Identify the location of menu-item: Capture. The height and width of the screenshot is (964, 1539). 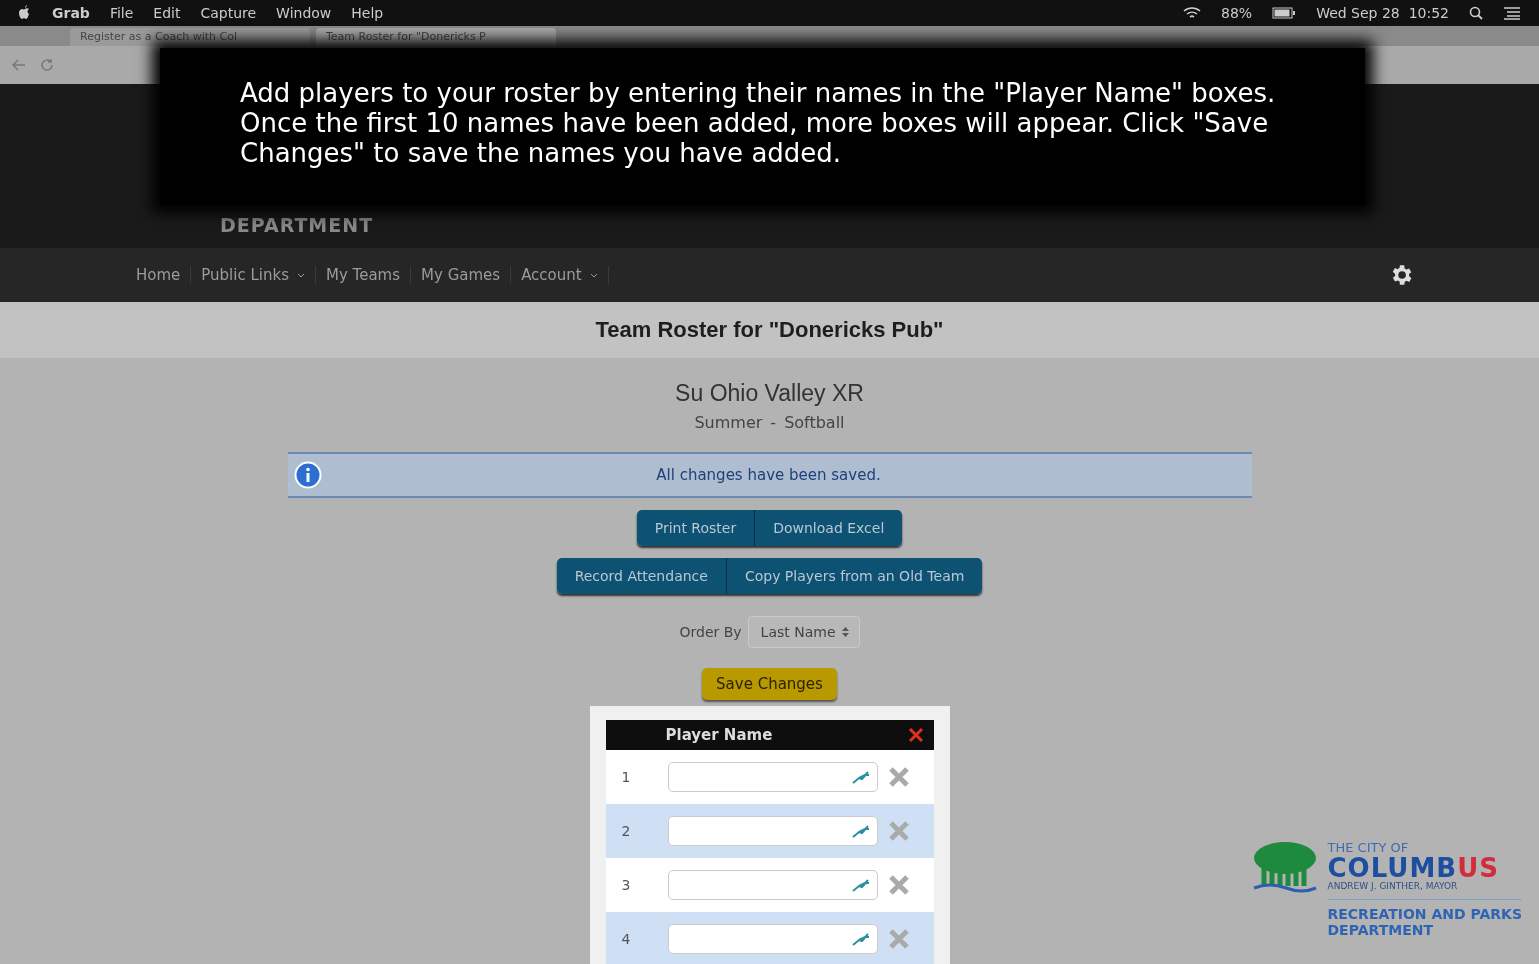
(228, 13).